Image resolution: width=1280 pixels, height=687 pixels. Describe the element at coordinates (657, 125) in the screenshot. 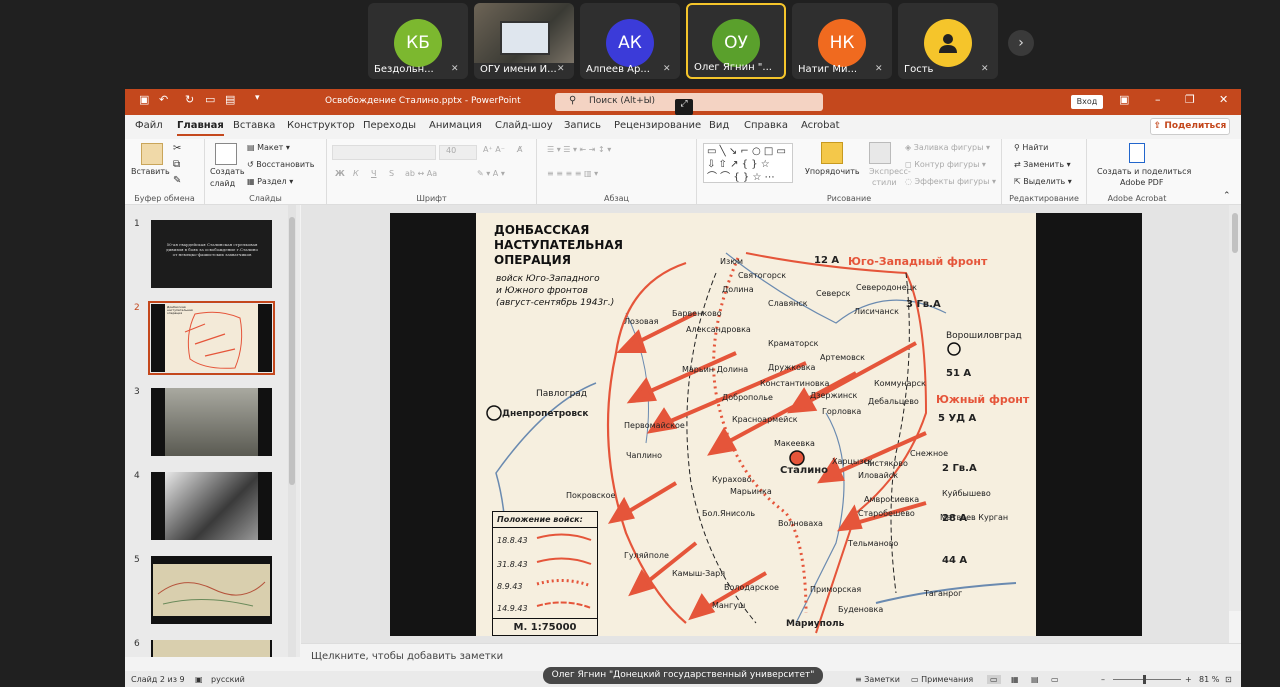

I see `tab-review: Рецензирование` at that location.